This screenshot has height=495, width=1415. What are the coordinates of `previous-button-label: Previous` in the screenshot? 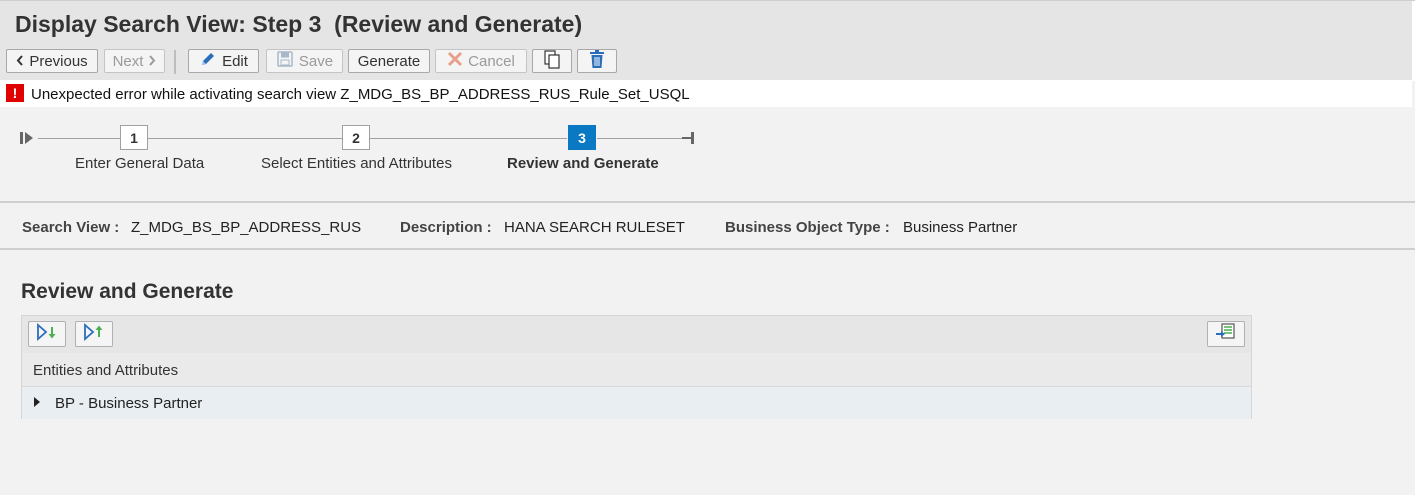 It's located at (58, 61).